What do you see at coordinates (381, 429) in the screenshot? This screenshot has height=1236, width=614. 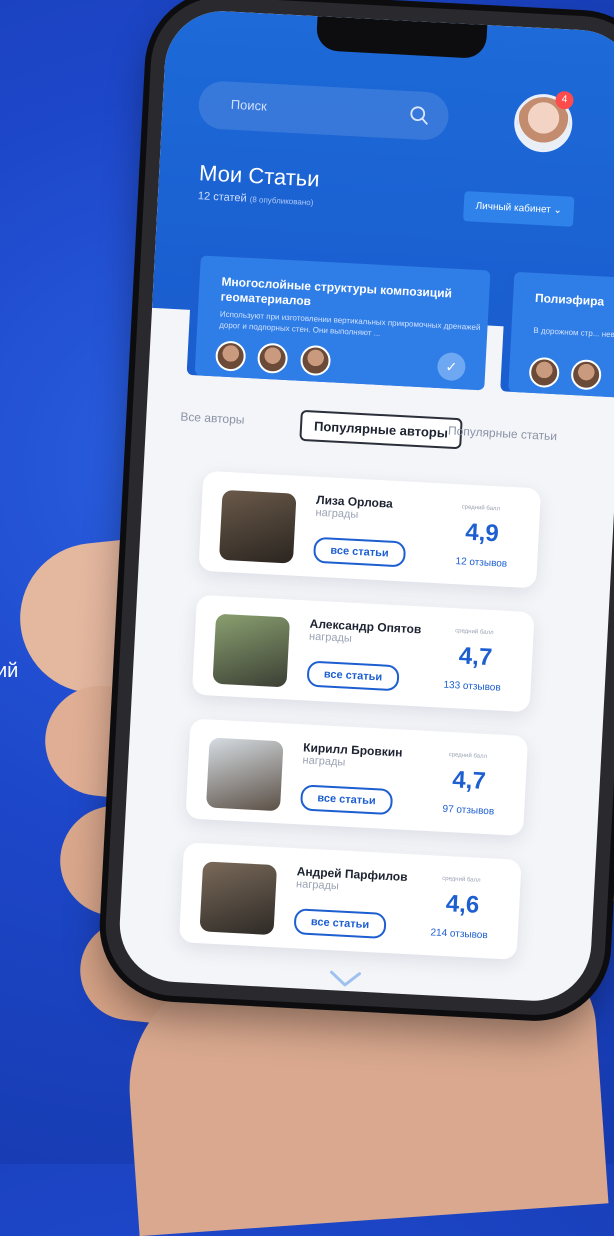 I see `tab-popular-authors: Популярные авторы` at bounding box center [381, 429].